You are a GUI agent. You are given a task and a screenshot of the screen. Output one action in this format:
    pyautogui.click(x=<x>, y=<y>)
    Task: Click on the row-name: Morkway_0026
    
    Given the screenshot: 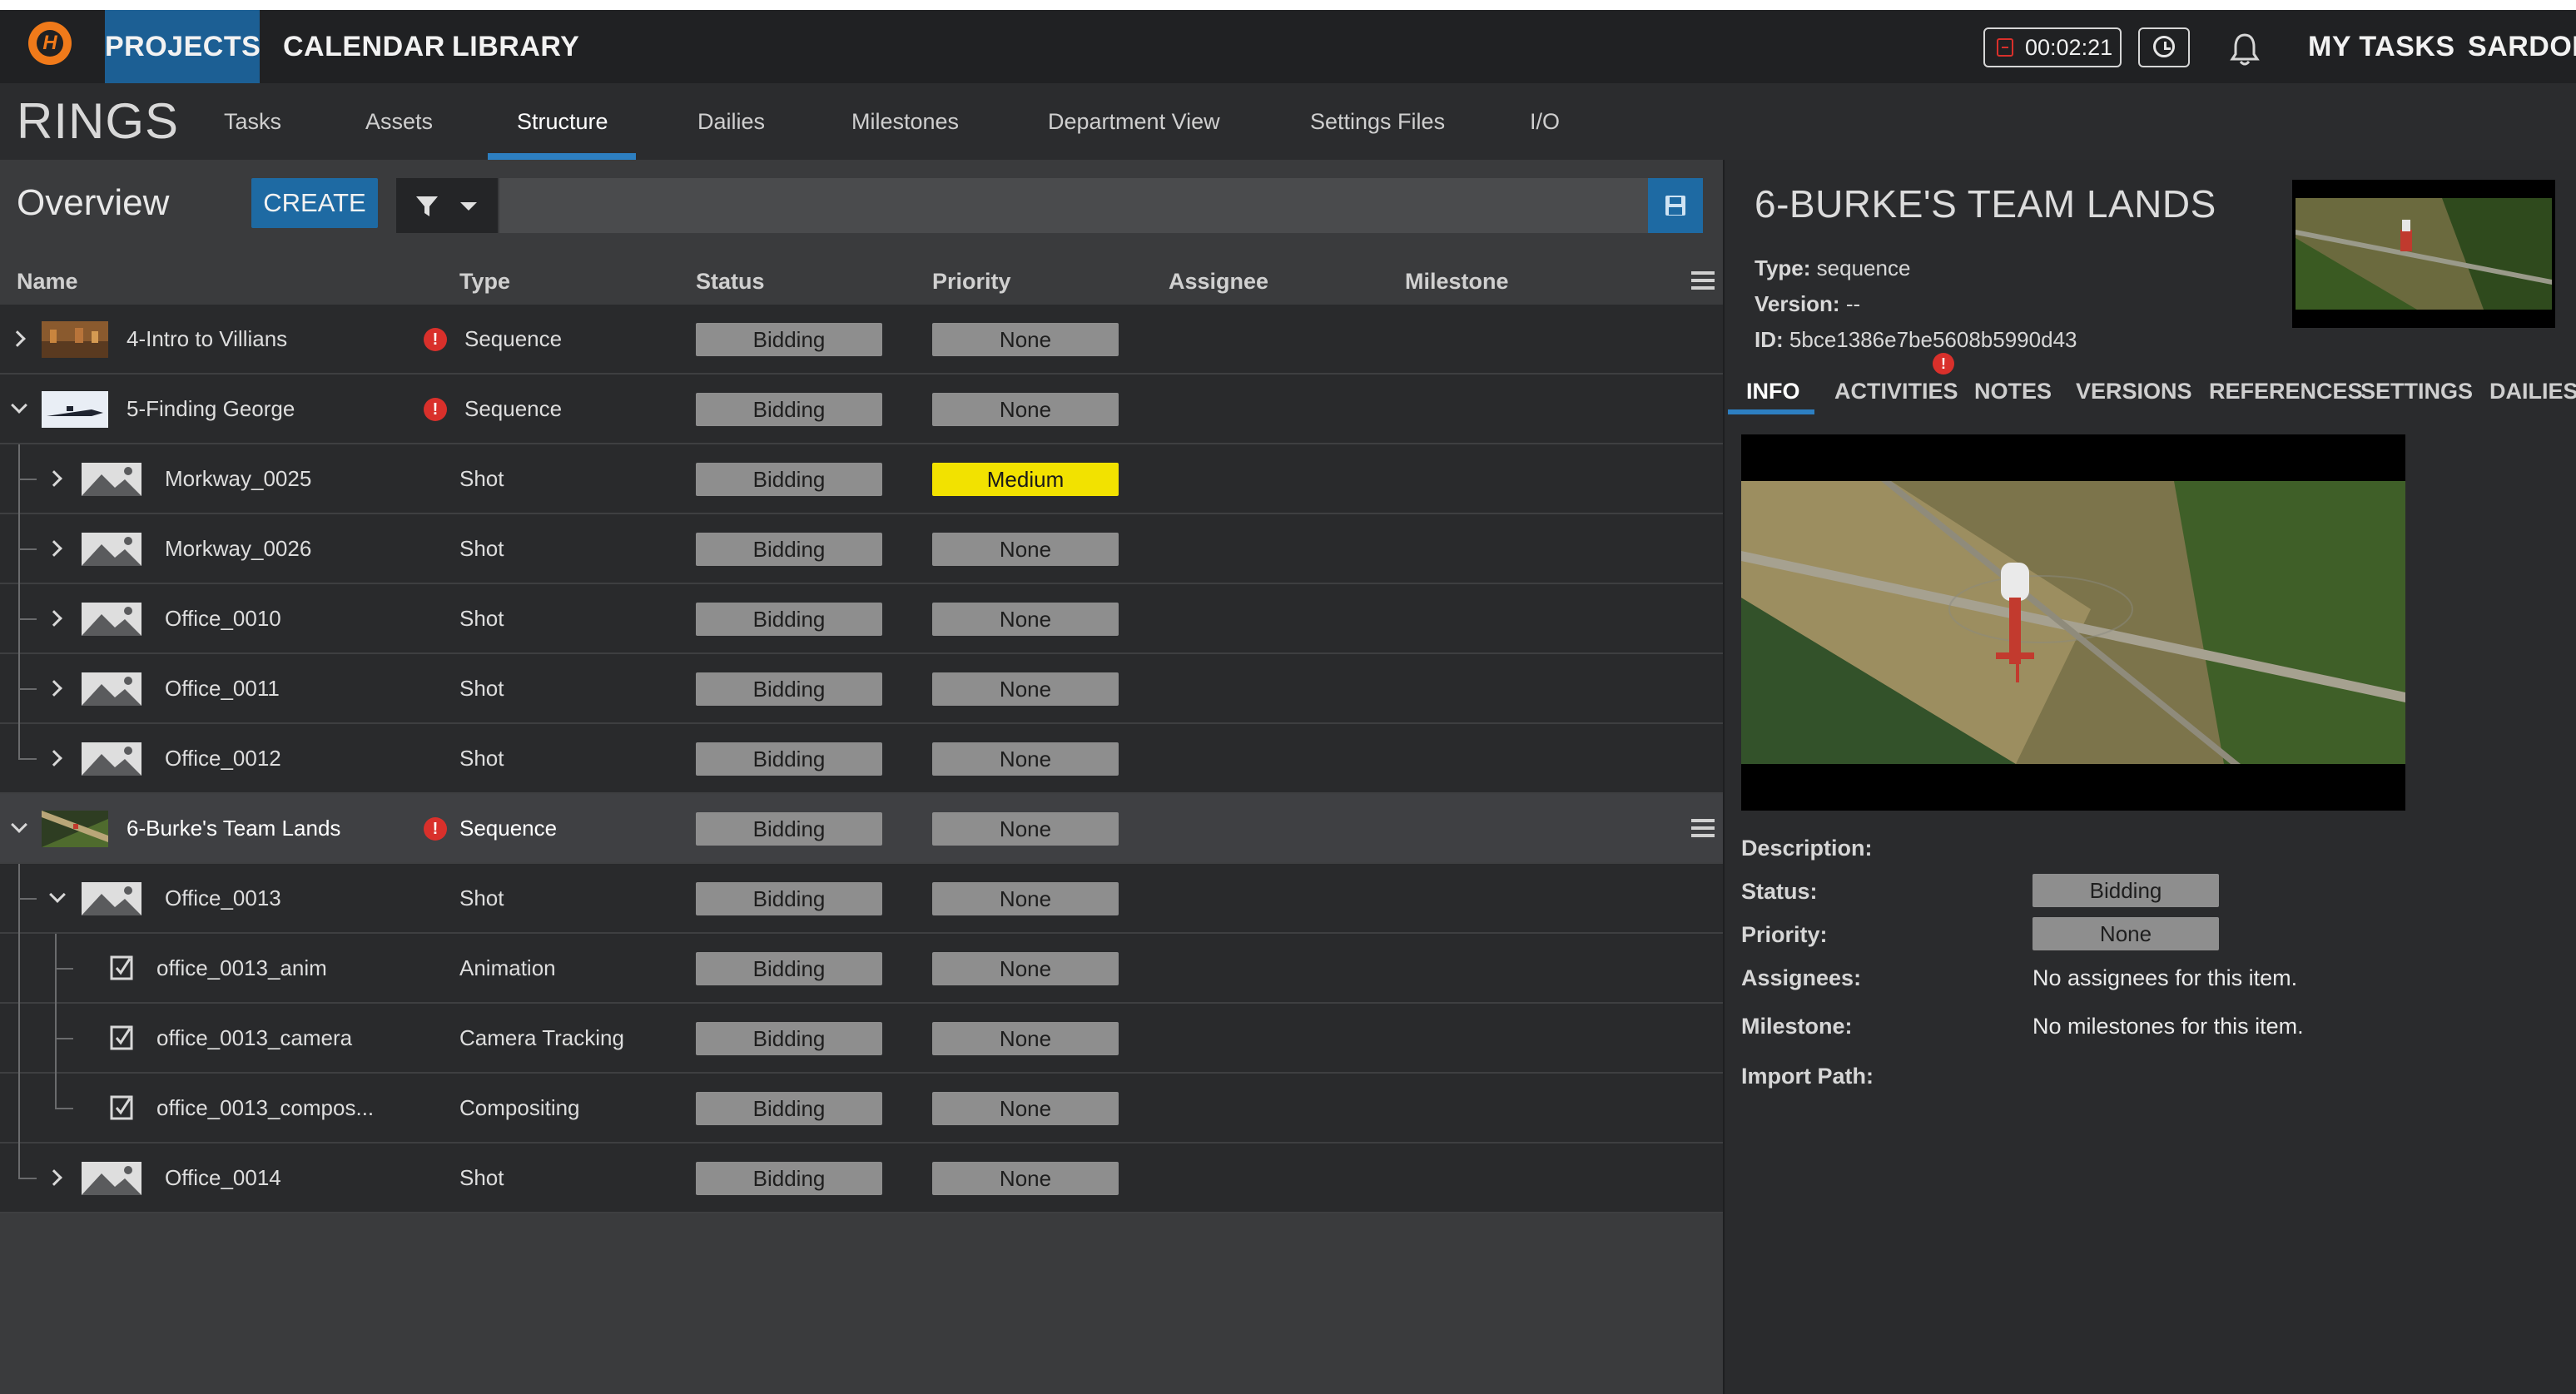 What is the action you would take?
    pyautogui.click(x=238, y=548)
    